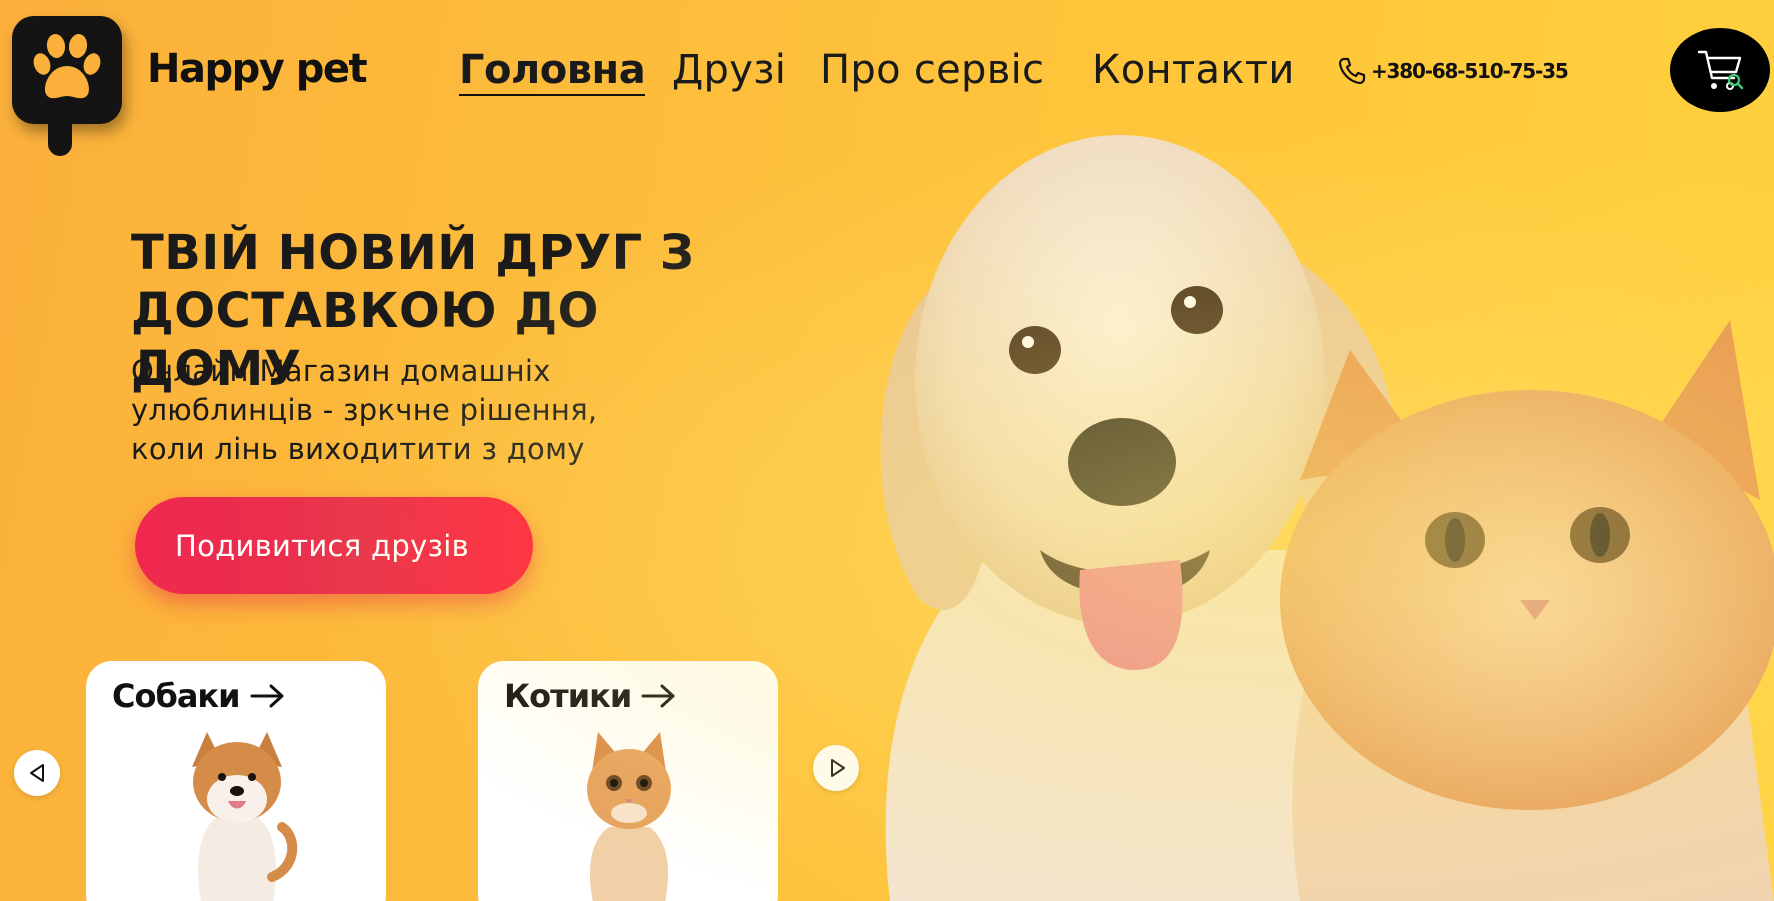 This screenshot has width=1774, height=901. What do you see at coordinates (1352, 71) in the screenshot?
I see `phone-icon` at bounding box center [1352, 71].